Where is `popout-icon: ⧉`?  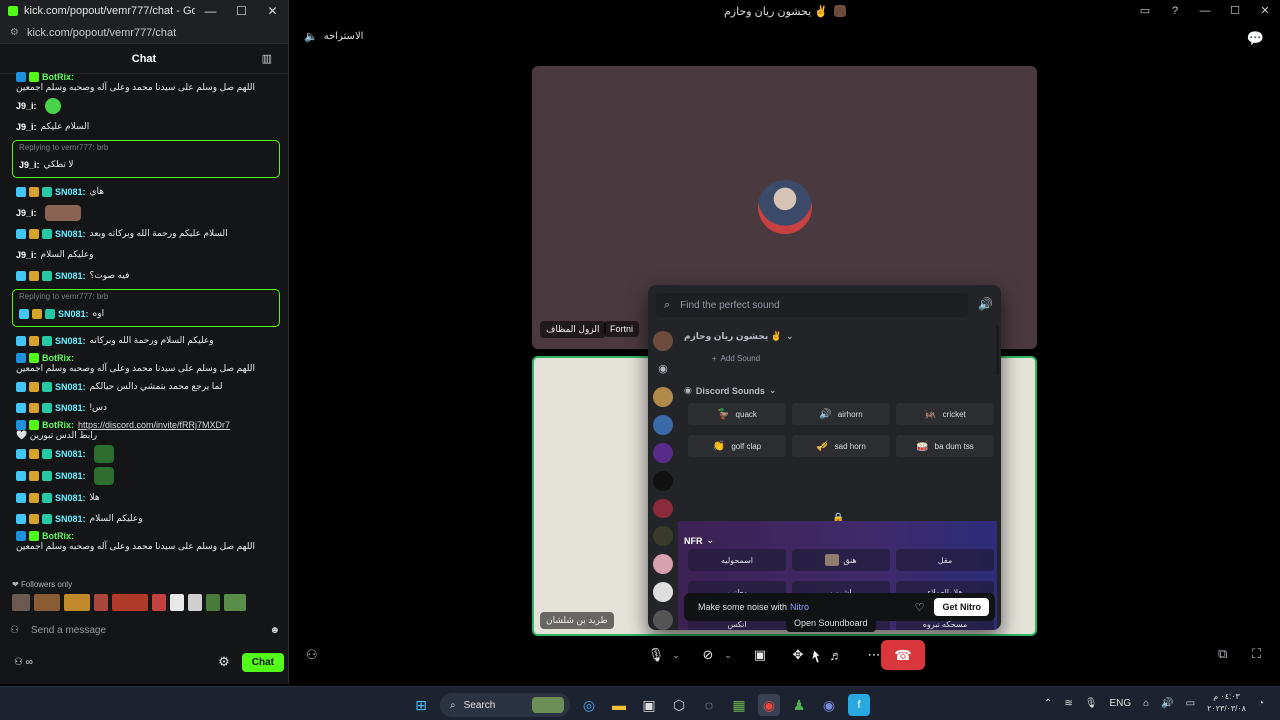 popout-icon: ⧉ is located at coordinates (1222, 654).